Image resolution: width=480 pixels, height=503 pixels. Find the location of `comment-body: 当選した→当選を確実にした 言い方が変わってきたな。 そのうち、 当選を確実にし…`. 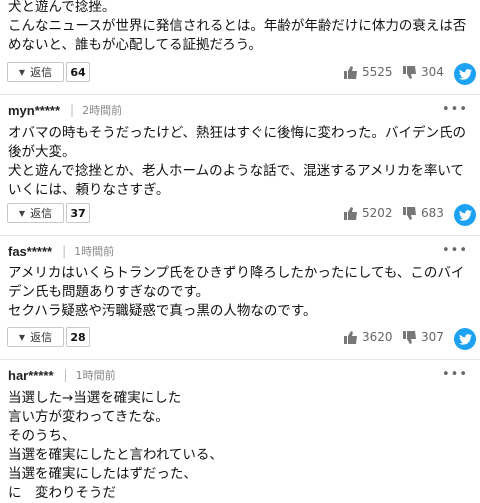

comment-body: 当選した→当選を確実にした 言い方が変わってきたな。 そのうち、 当選を確実にし… is located at coordinates (115, 445).